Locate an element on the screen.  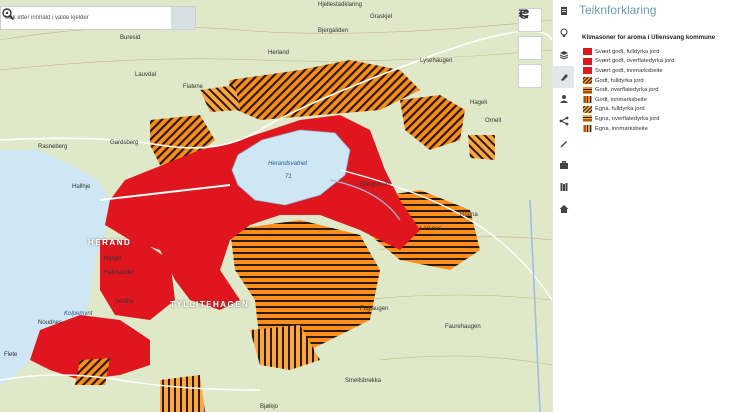
search-button is located at coordinates (98, 18).